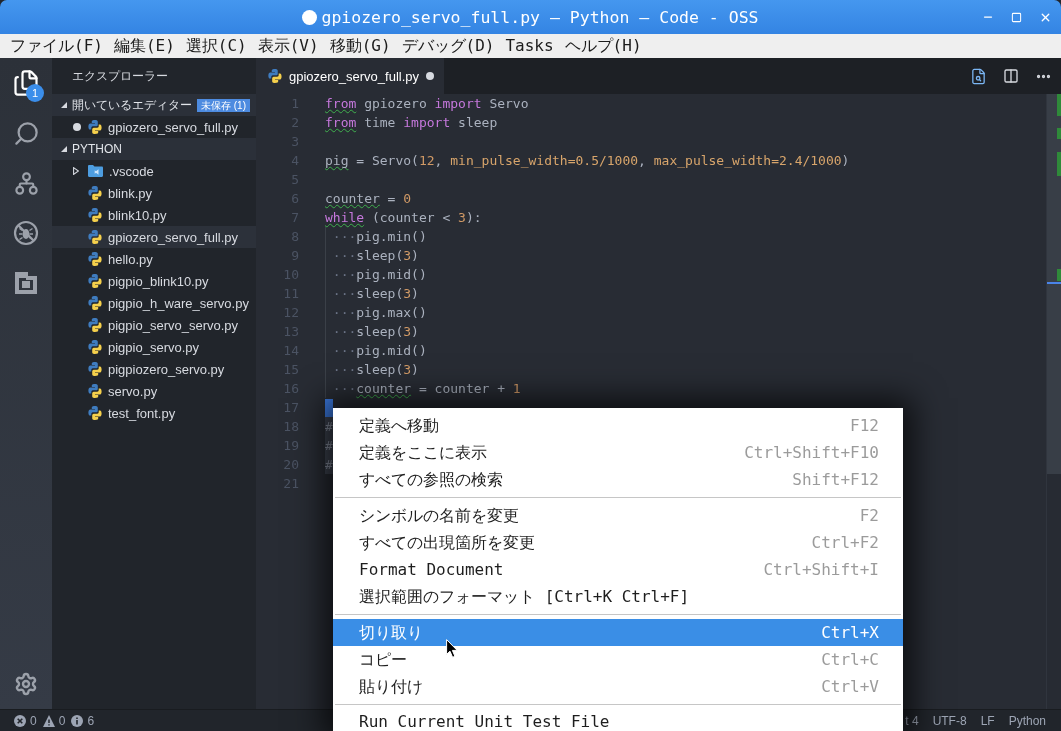  Describe the element at coordinates (95, 171) in the screenshot. I see `folder-icon` at that location.